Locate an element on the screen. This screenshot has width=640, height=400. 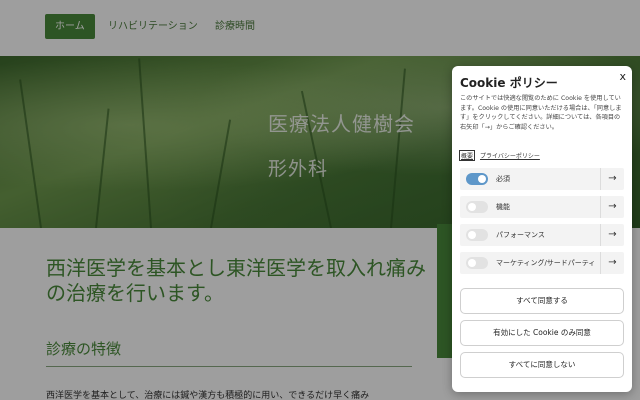
reject-all-button: すべてに同意しない is located at coordinates (542, 365).